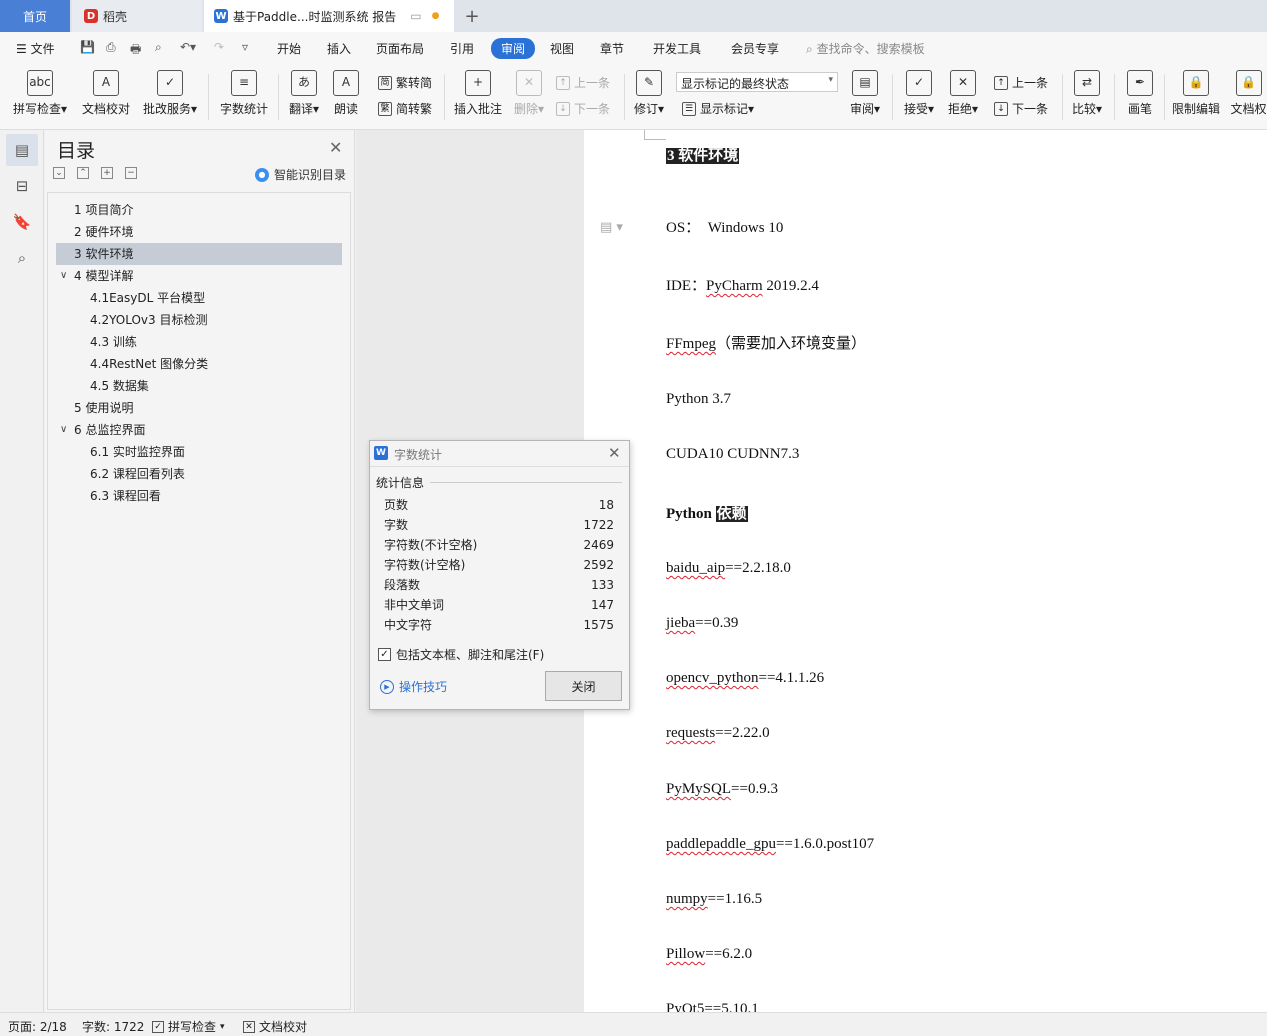 The width and height of the screenshot is (1267, 1036). I want to click on toc-item: 3 软件环境, so click(199, 254).